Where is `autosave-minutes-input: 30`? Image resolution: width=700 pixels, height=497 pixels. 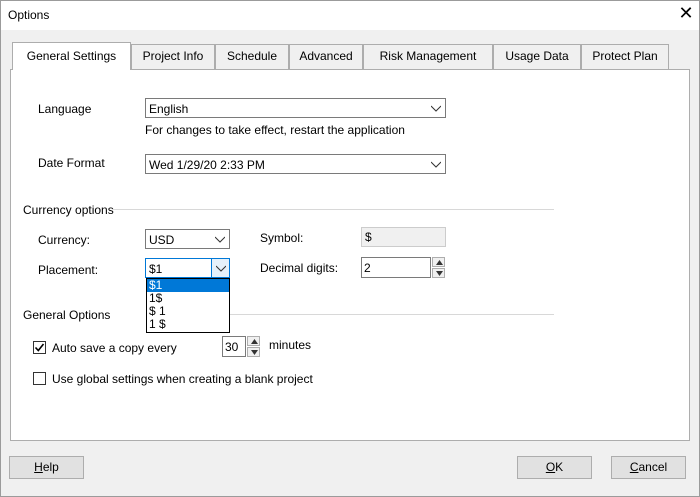 autosave-minutes-input: 30 is located at coordinates (234, 346).